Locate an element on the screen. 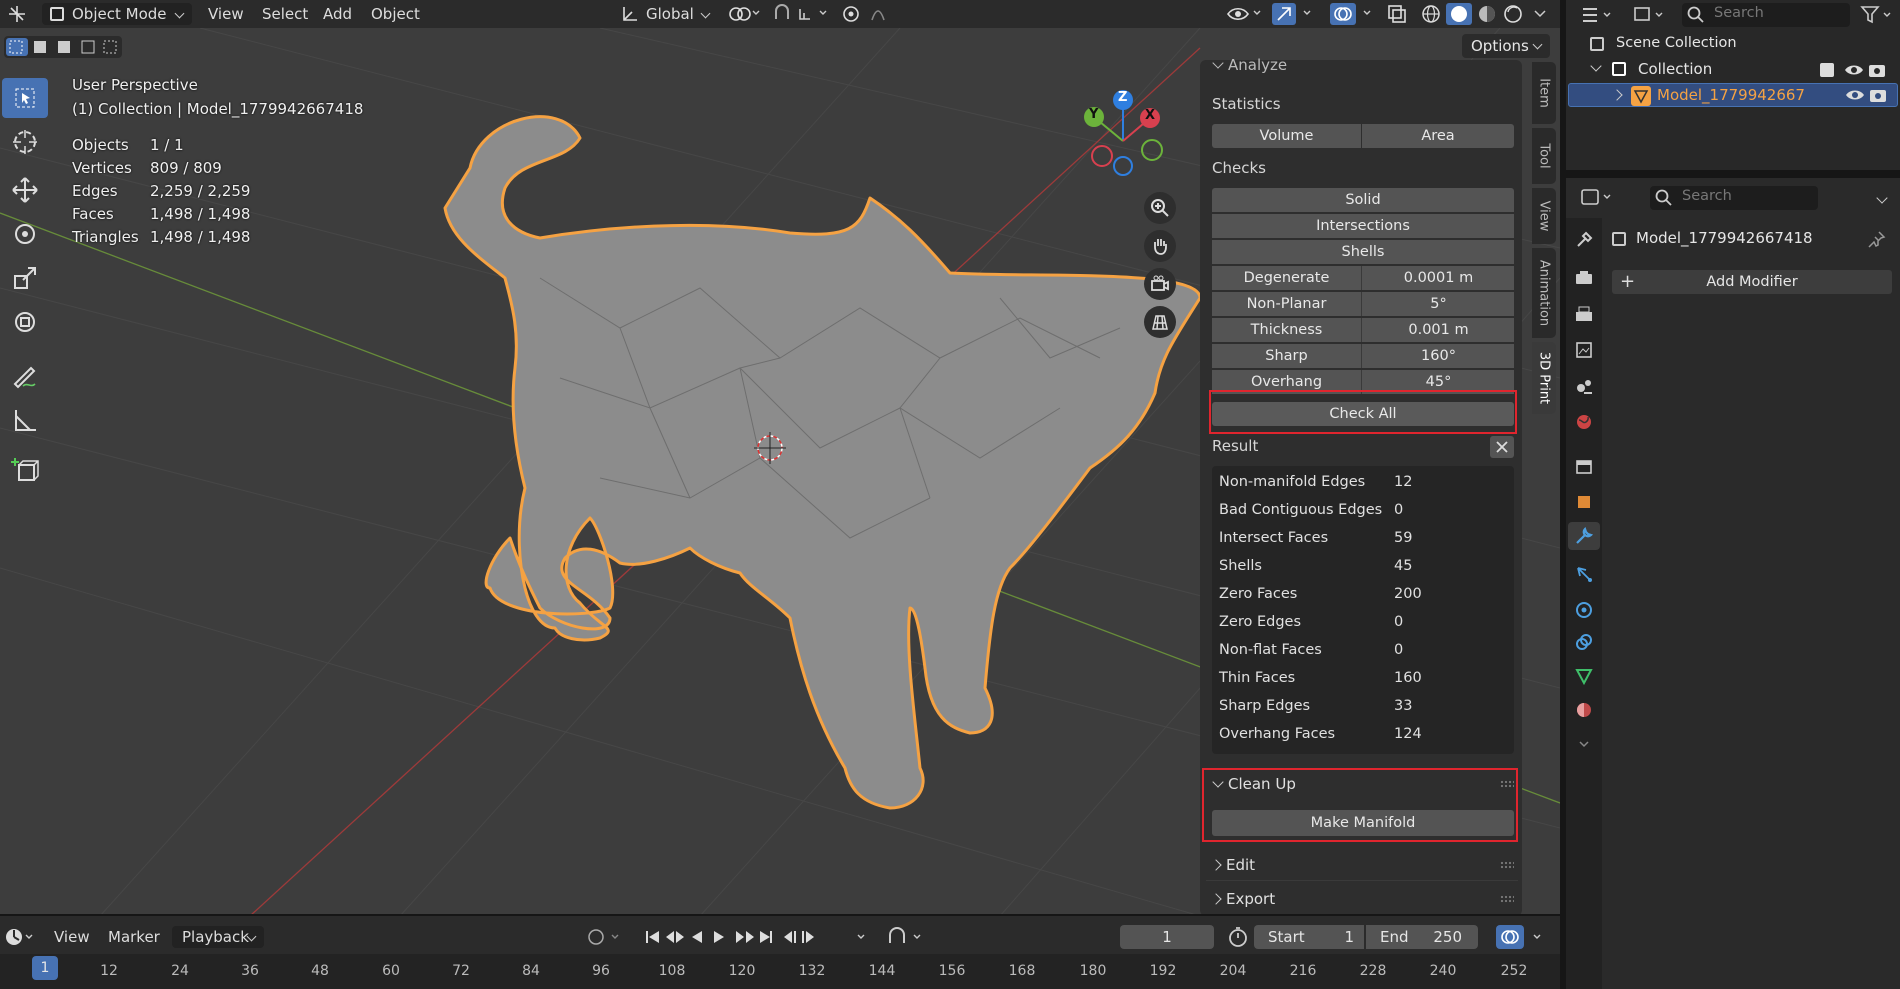  navigation-gizmo: Z Y X is located at coordinates (1123, 141).